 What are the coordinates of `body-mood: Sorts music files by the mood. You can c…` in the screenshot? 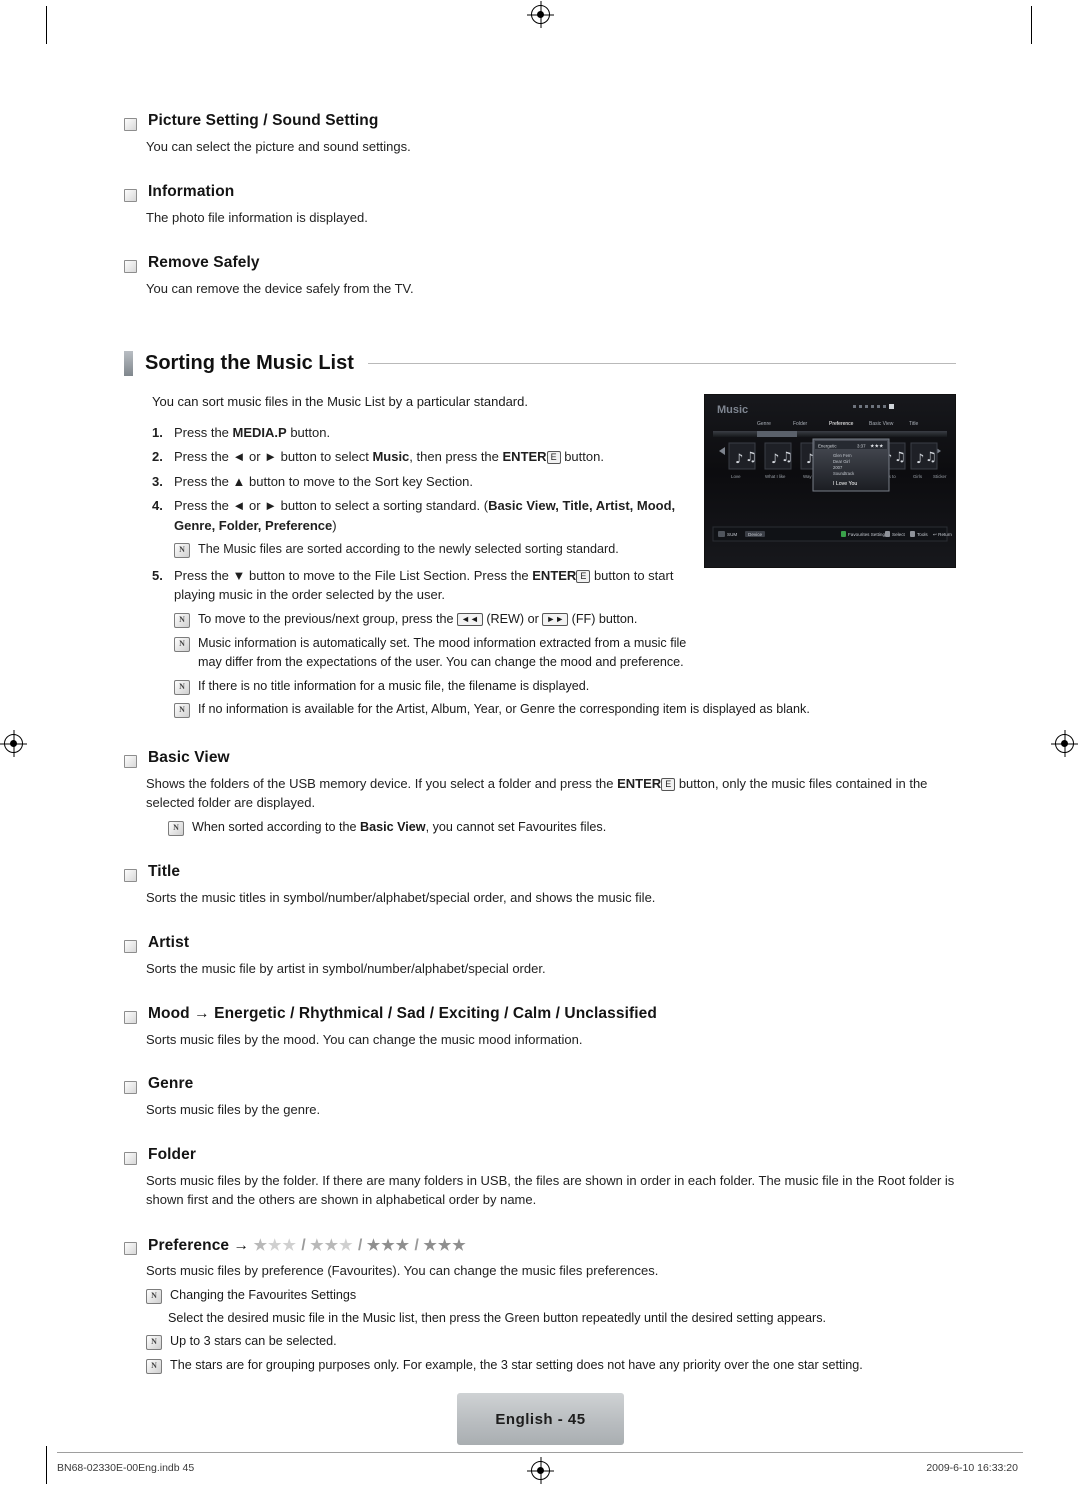 It's located at (364, 1039).